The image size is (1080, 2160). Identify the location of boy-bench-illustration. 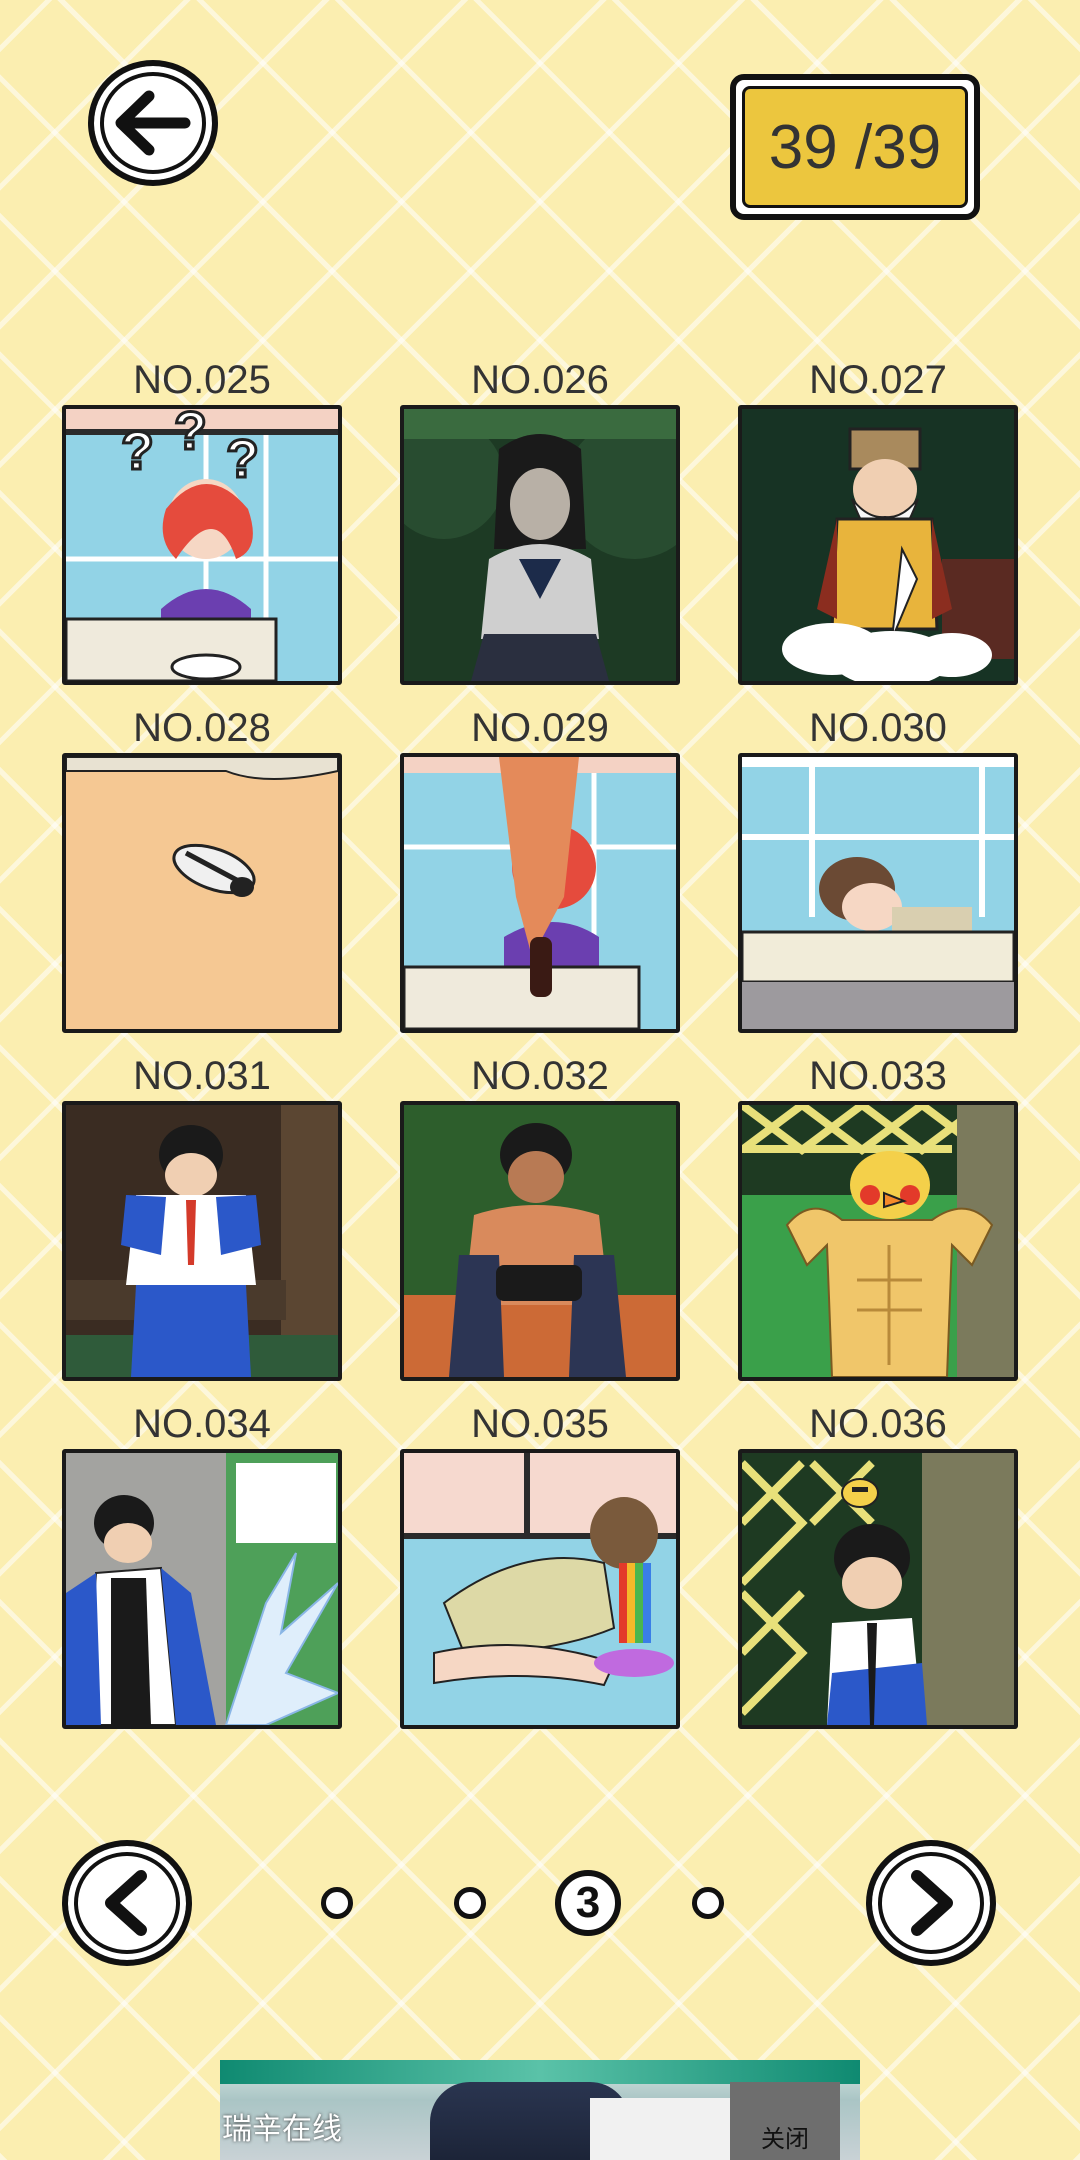
(202, 1241).